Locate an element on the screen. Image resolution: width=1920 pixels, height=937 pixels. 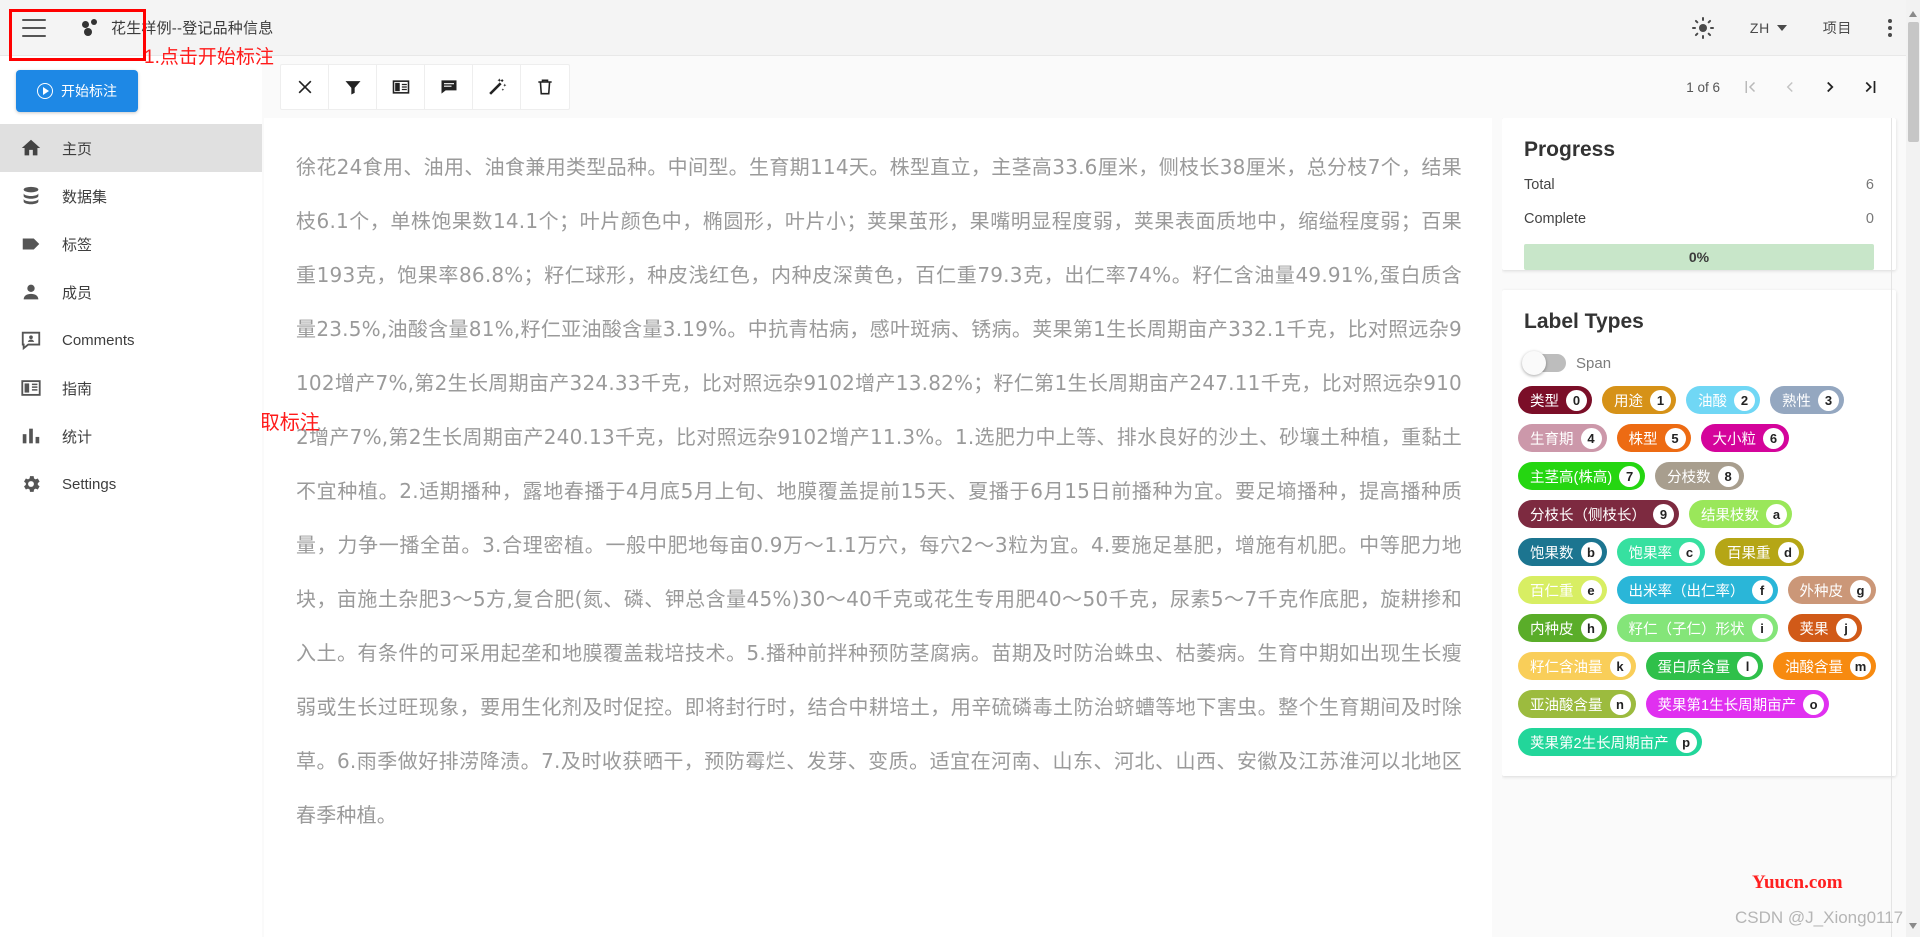
theme-toggle-button is located at coordinates (1703, 28).